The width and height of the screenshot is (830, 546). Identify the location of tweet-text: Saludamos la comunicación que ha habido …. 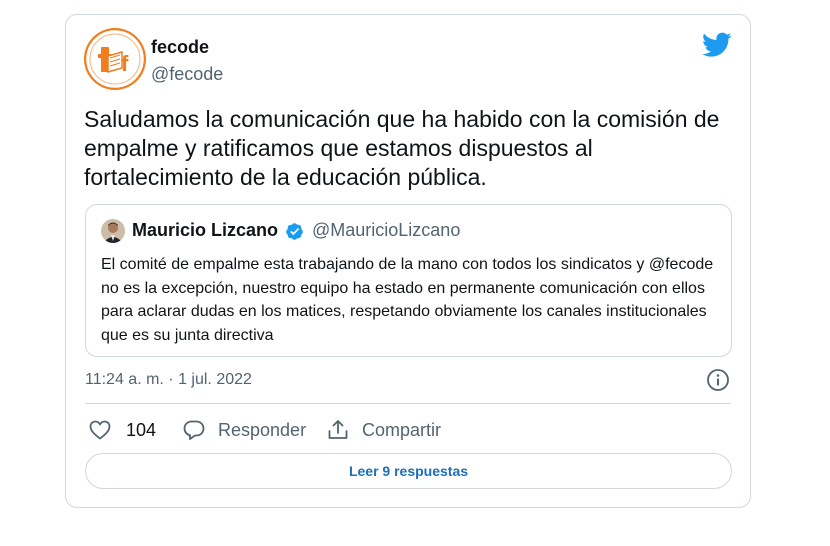
(402, 148).